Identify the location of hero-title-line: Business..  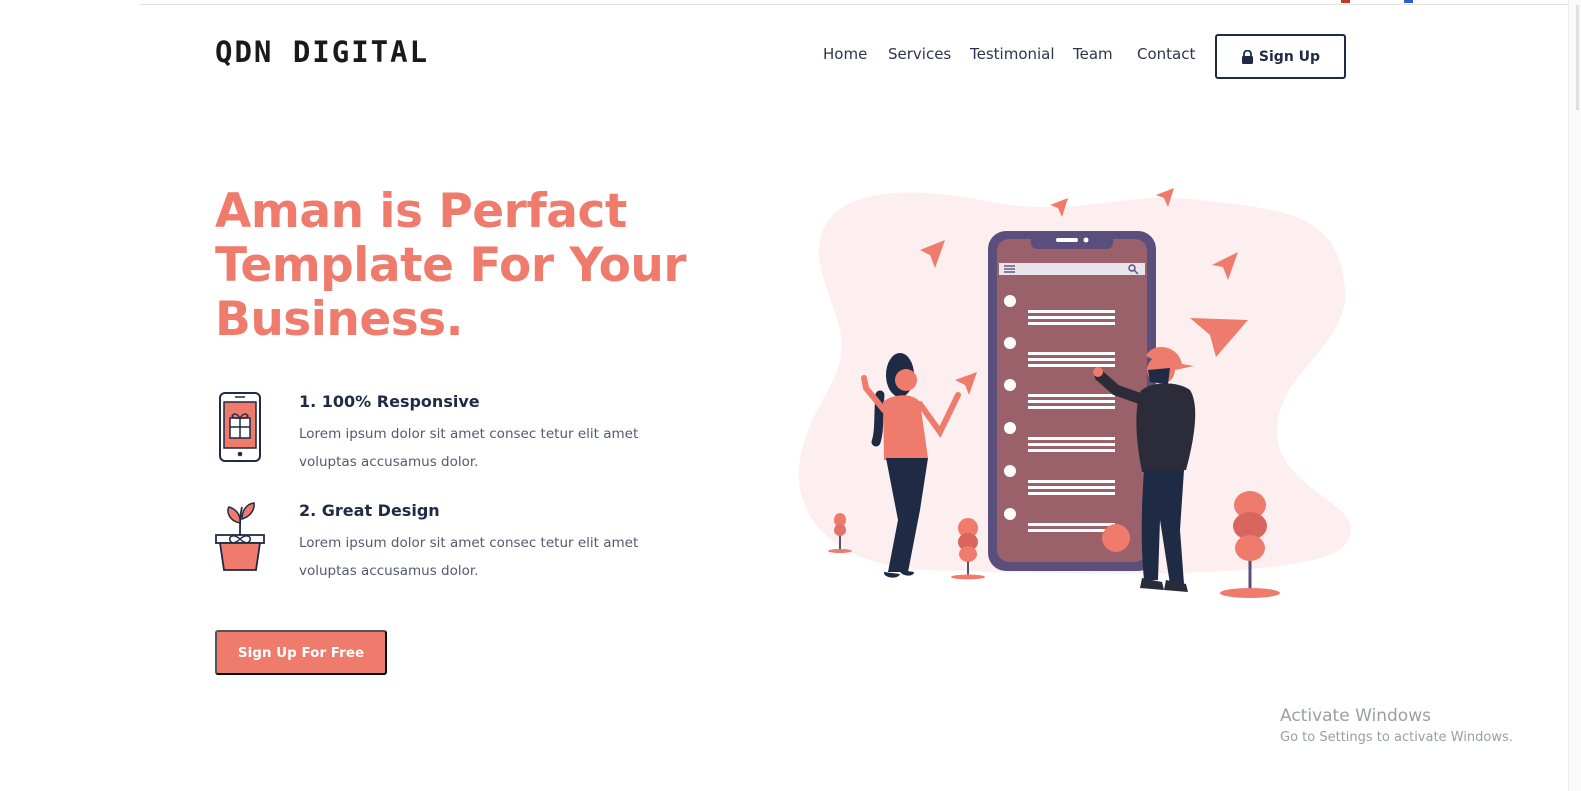
(339, 319).